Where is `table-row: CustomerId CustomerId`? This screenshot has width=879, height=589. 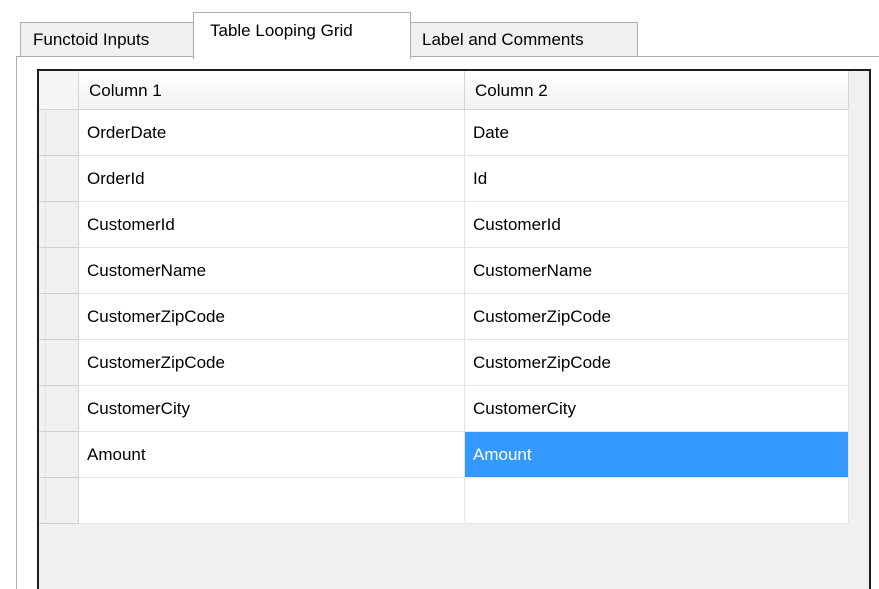 table-row: CustomerId CustomerId is located at coordinates (444, 225).